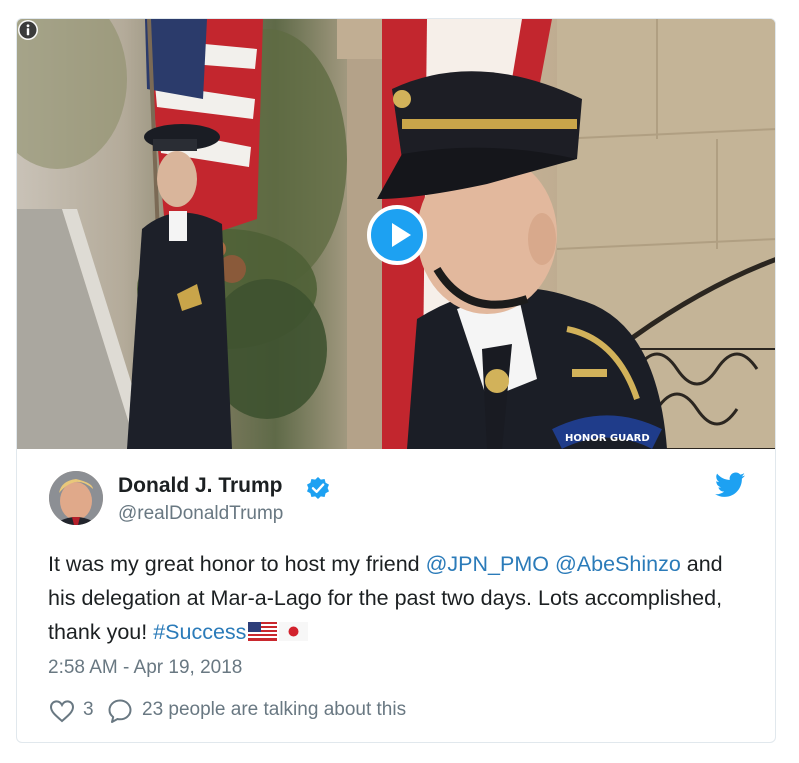 The width and height of the screenshot is (799, 763). What do you see at coordinates (263, 631) in the screenshot?
I see `us-flag-icon` at bounding box center [263, 631].